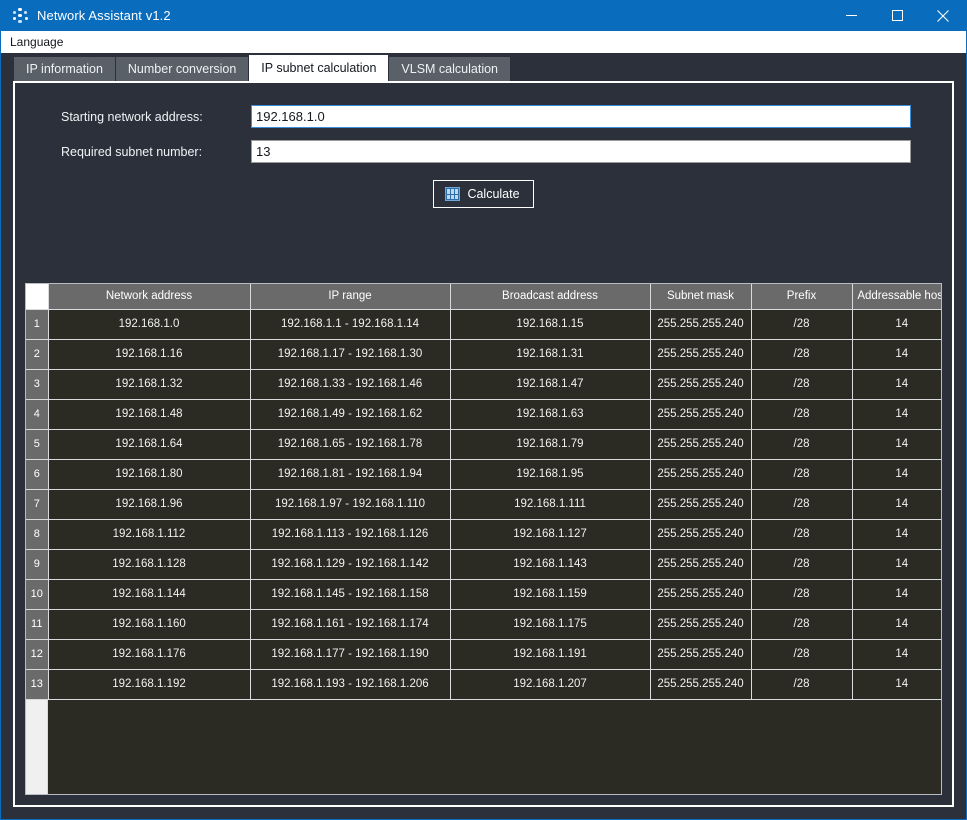 Image resolution: width=967 pixels, height=820 pixels. I want to click on close-button, so click(943, 15).